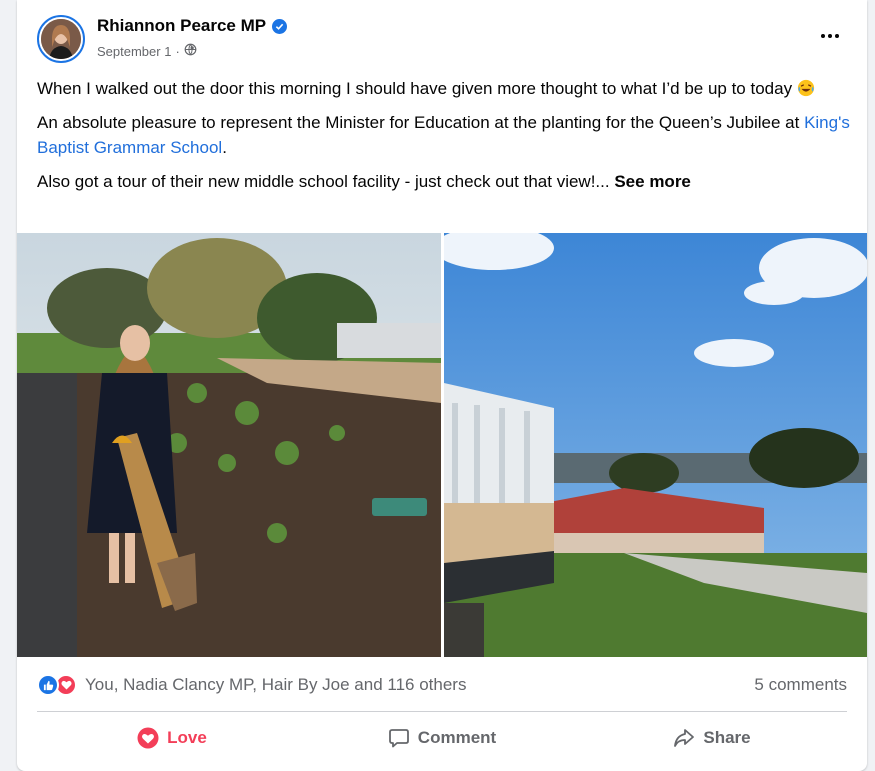  What do you see at coordinates (457, 737) in the screenshot?
I see `comment-label: Comment` at bounding box center [457, 737].